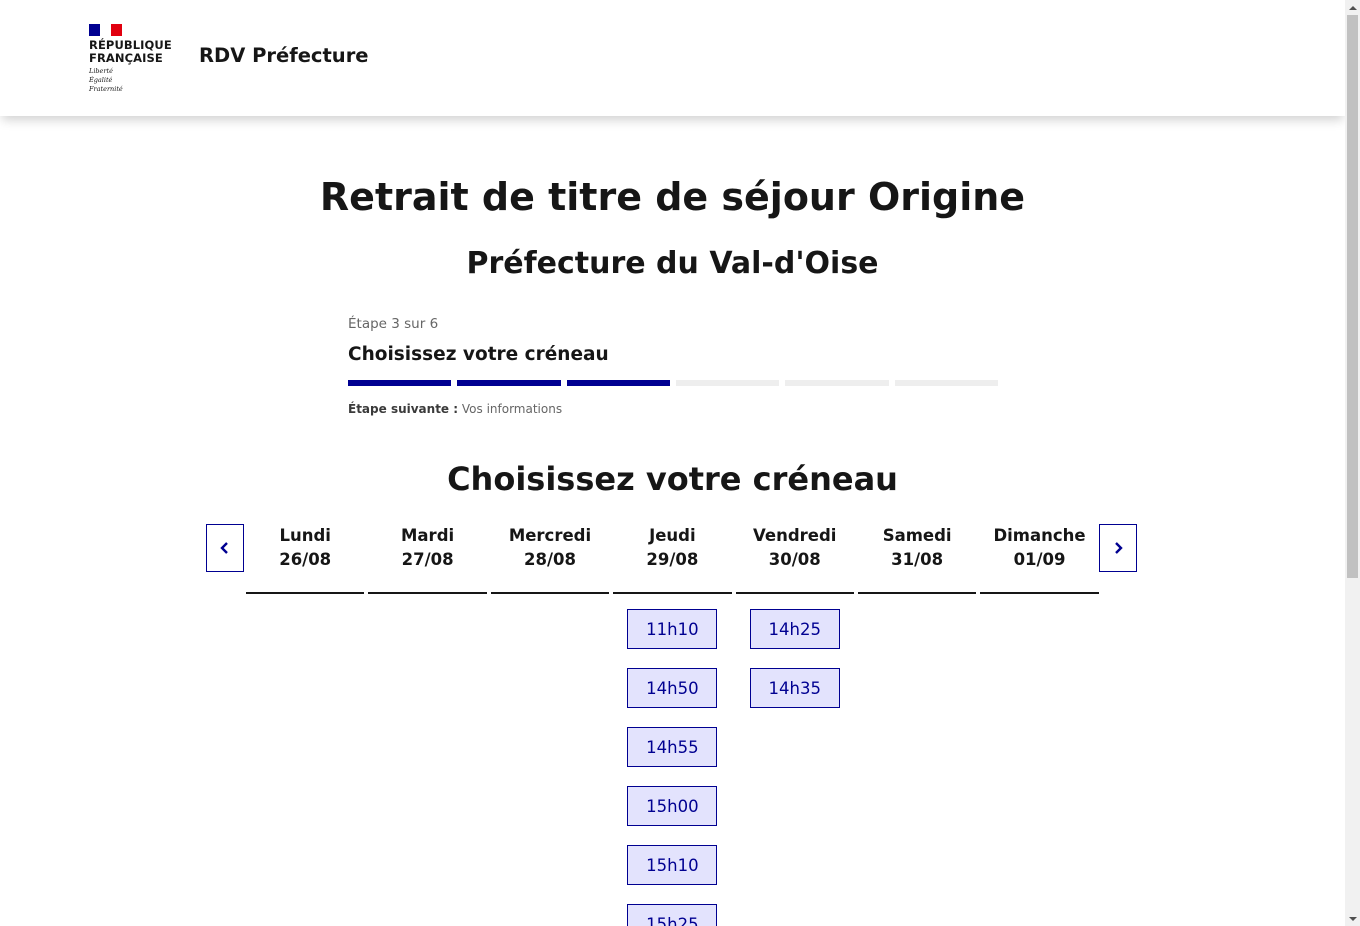 The height and width of the screenshot is (926, 1360). What do you see at coordinates (284, 55) in the screenshot?
I see `service-title: RDV Préfecture` at bounding box center [284, 55].